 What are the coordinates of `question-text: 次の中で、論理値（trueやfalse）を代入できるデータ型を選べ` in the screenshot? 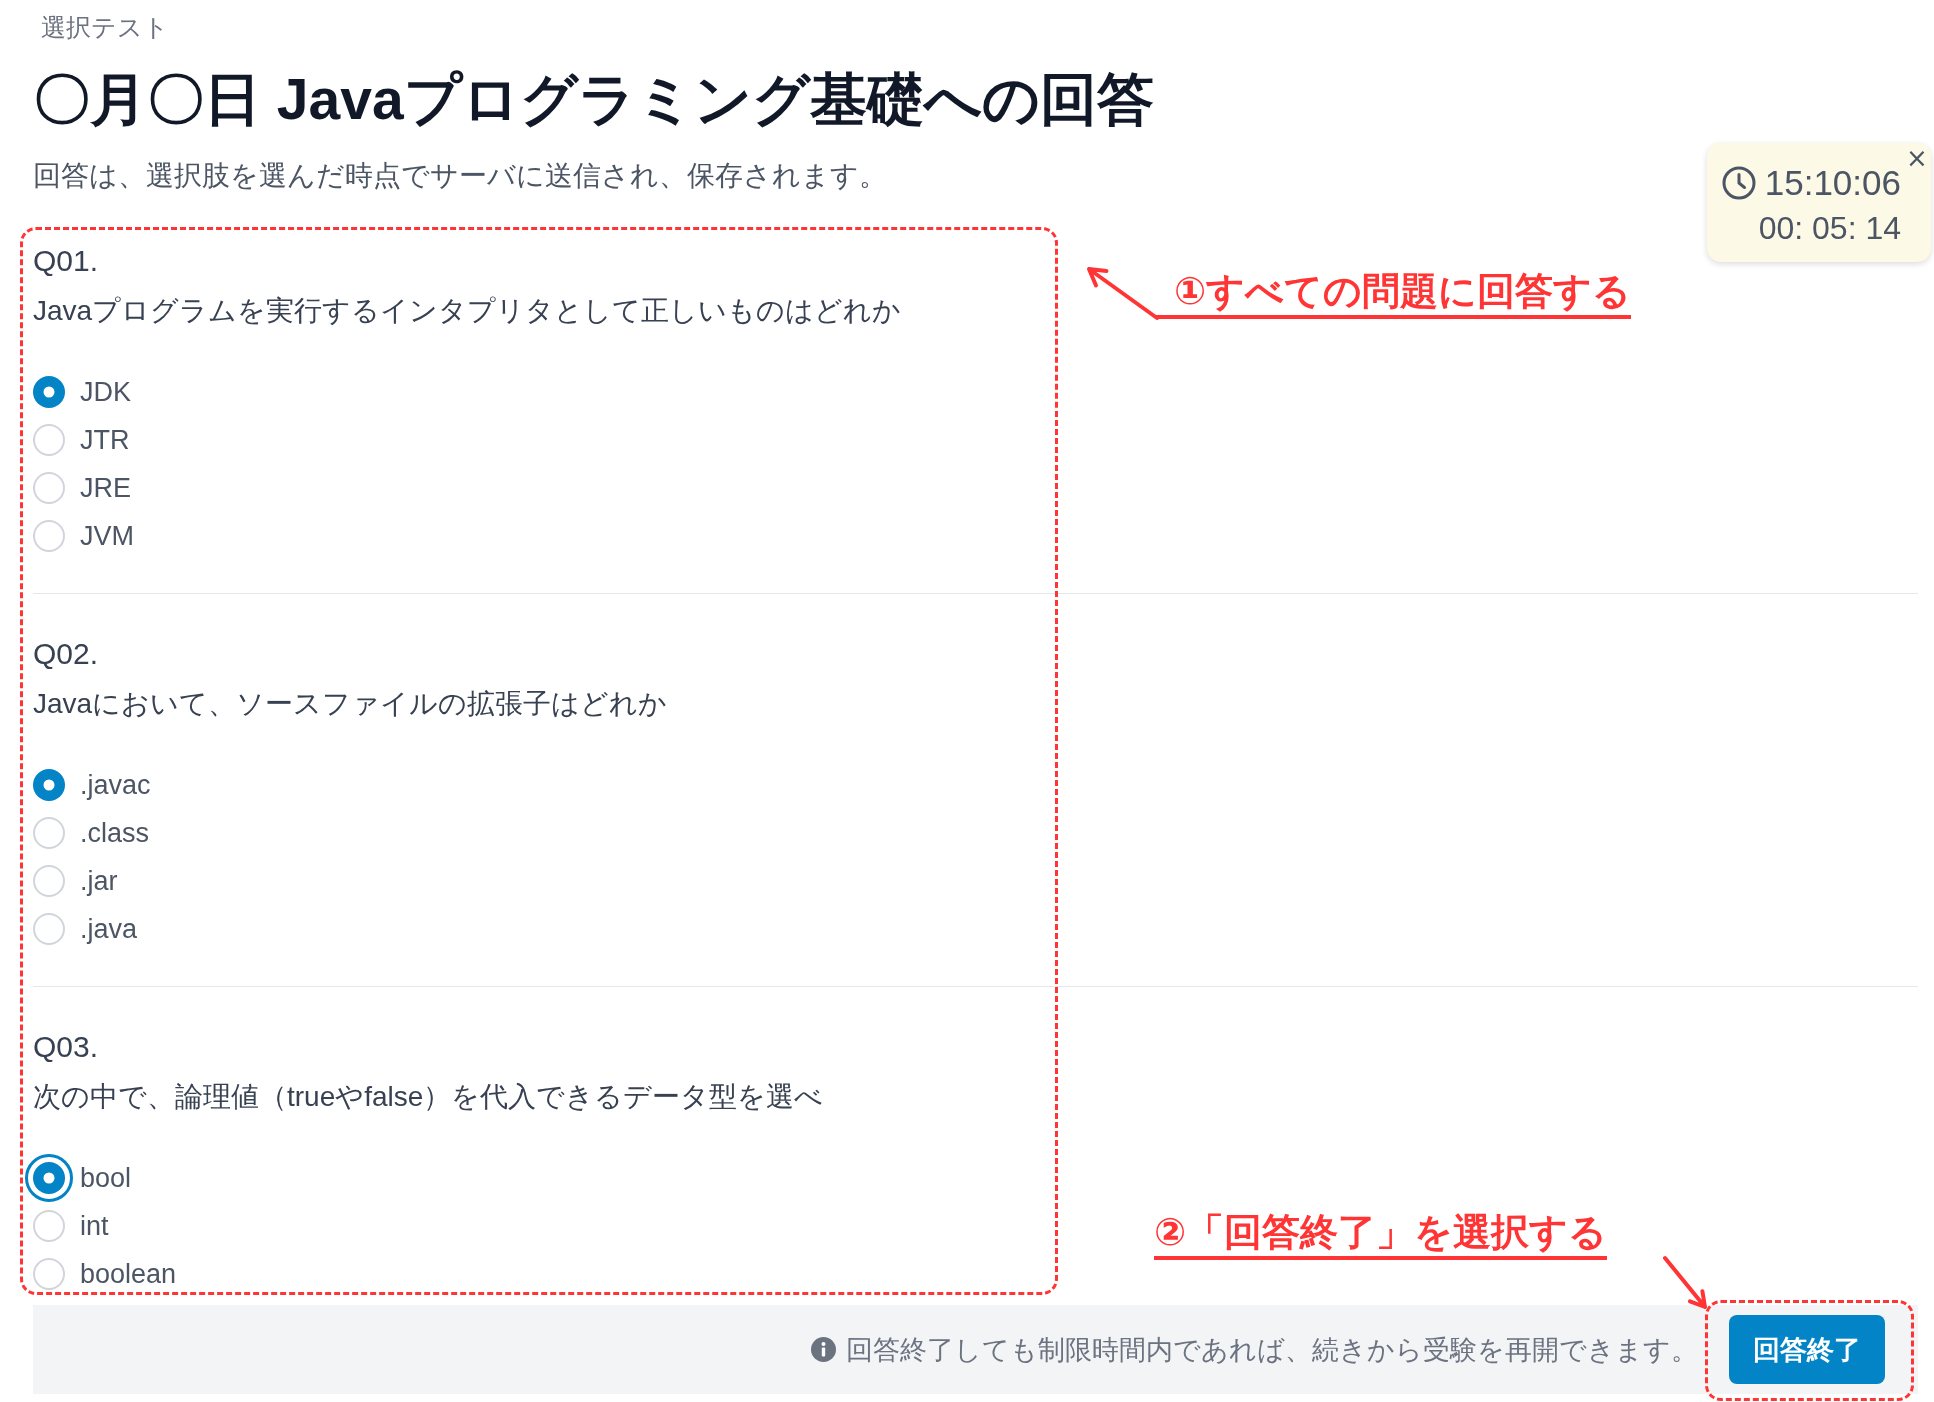 It's located at (428, 1097).